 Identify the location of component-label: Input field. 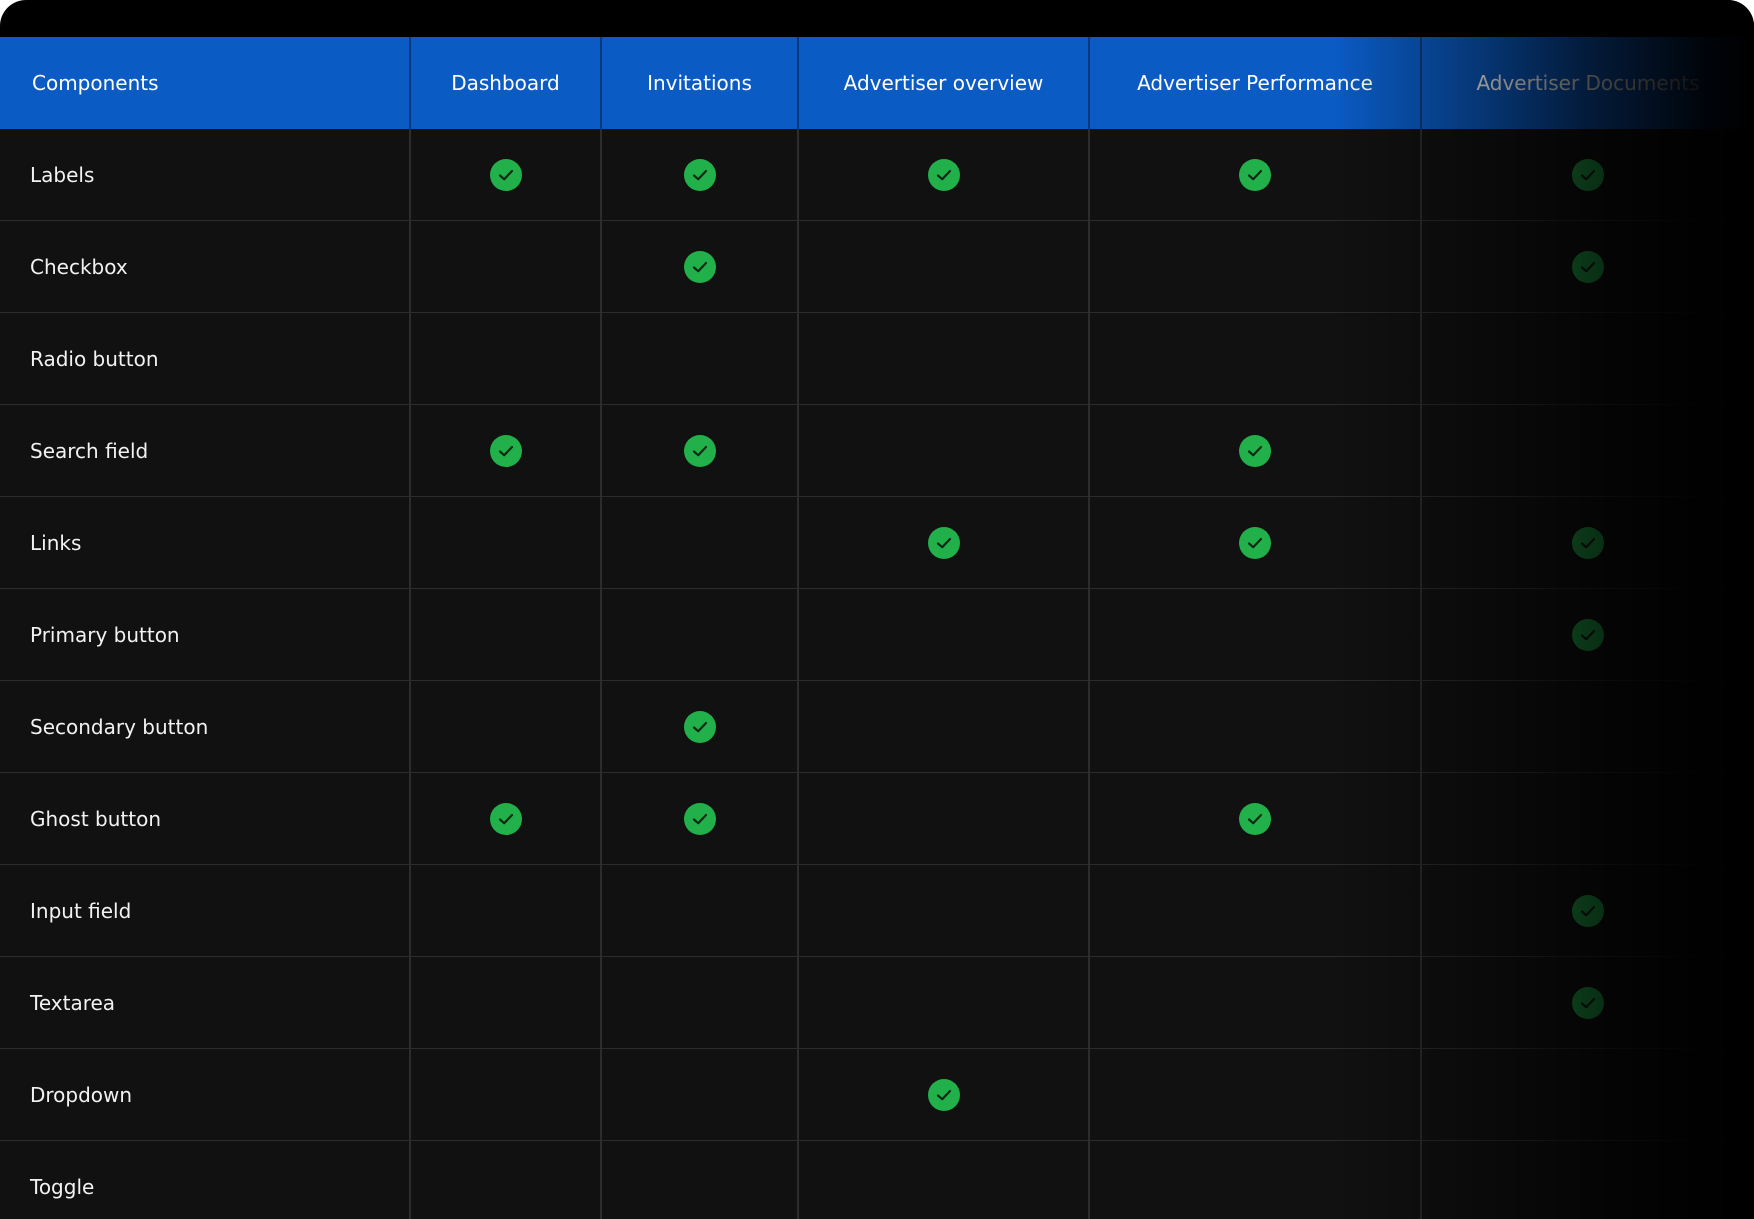
(205, 910).